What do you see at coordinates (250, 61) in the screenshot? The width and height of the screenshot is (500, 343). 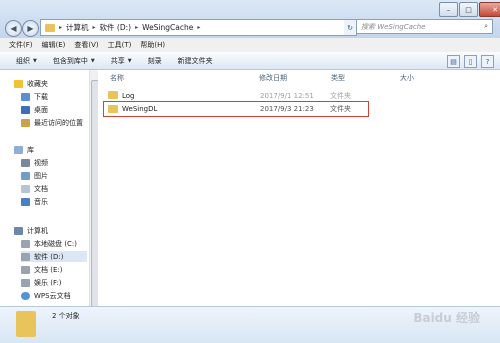 I see `command-toolbar: 组织 ▼ 包含到库中 ▼ 共享 ▼ 刻录 新建文件夹 ▤ ▯ ?` at bounding box center [250, 61].